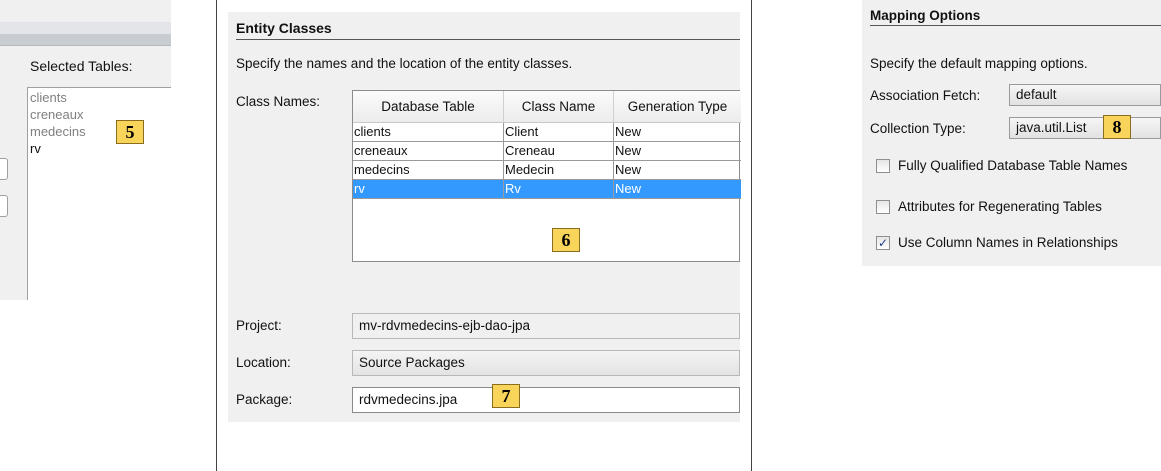  I want to click on step-badge-6: 6, so click(566, 240).